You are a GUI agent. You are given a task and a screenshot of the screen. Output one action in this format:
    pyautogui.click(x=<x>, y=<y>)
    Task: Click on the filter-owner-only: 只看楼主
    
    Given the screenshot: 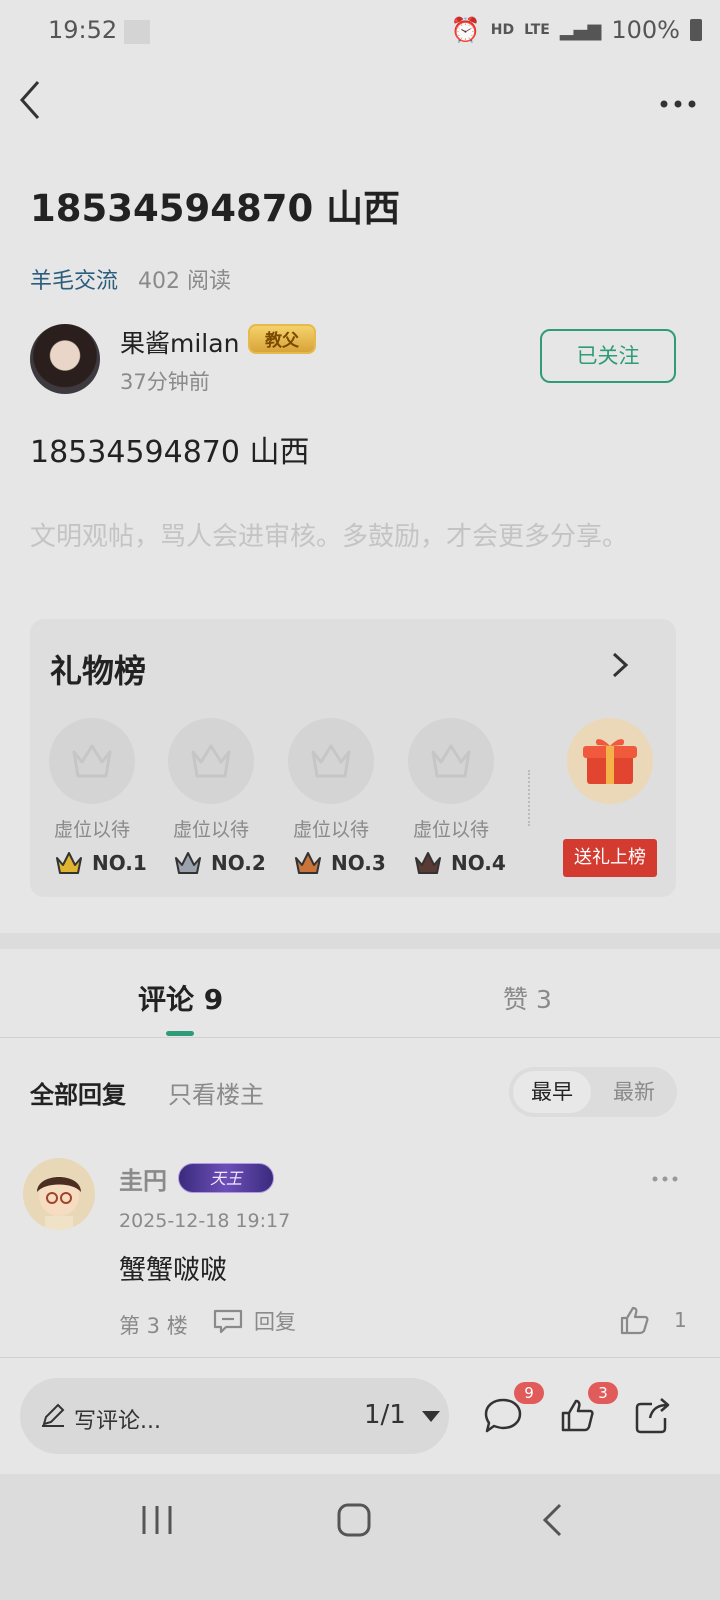 What is the action you would take?
    pyautogui.click(x=216, y=1092)
    